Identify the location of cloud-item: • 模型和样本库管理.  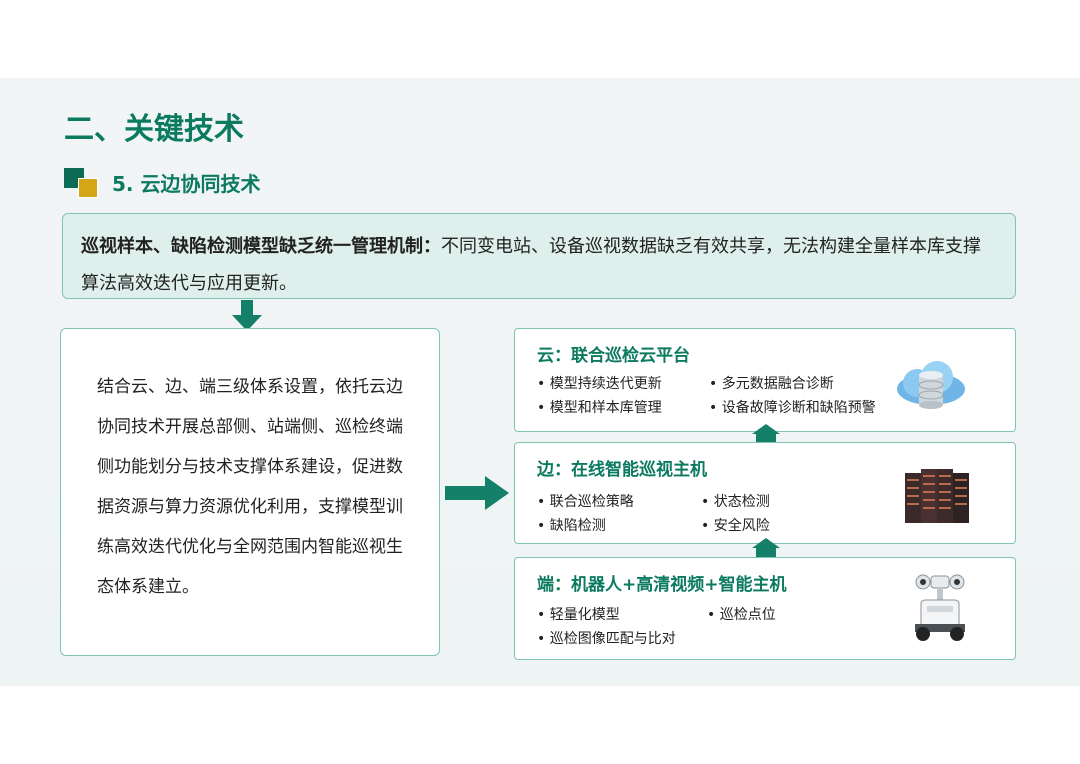
(599, 408).